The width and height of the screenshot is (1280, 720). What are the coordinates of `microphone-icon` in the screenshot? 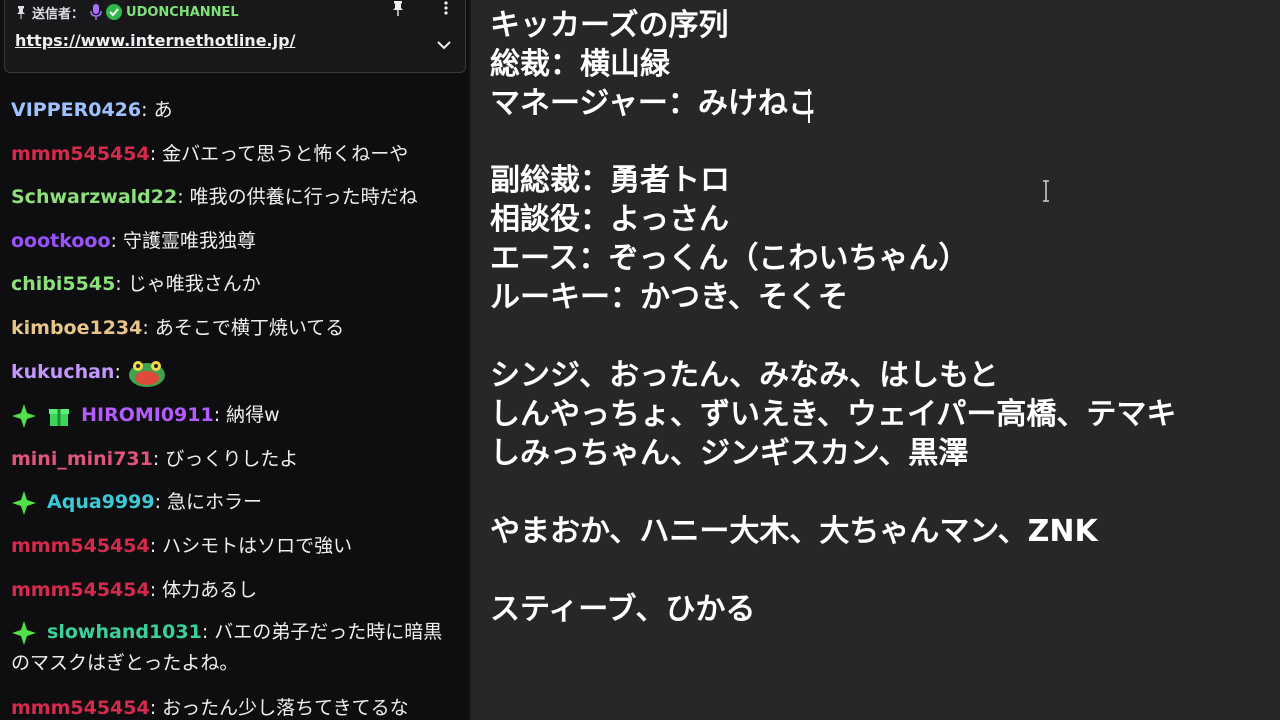 It's located at (96, 12).